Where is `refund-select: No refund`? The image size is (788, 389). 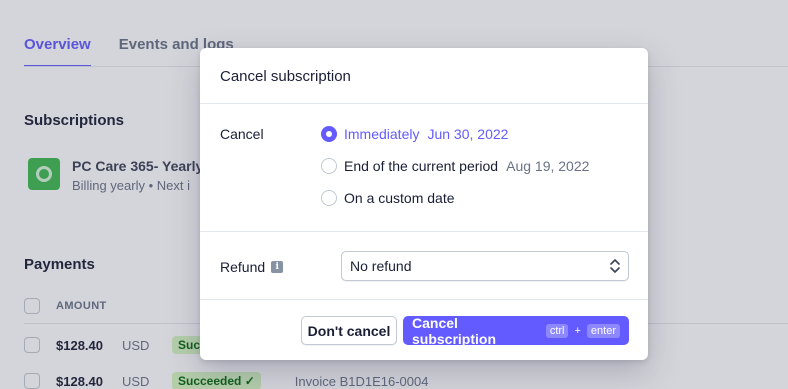
refund-select: No refund is located at coordinates (485, 266).